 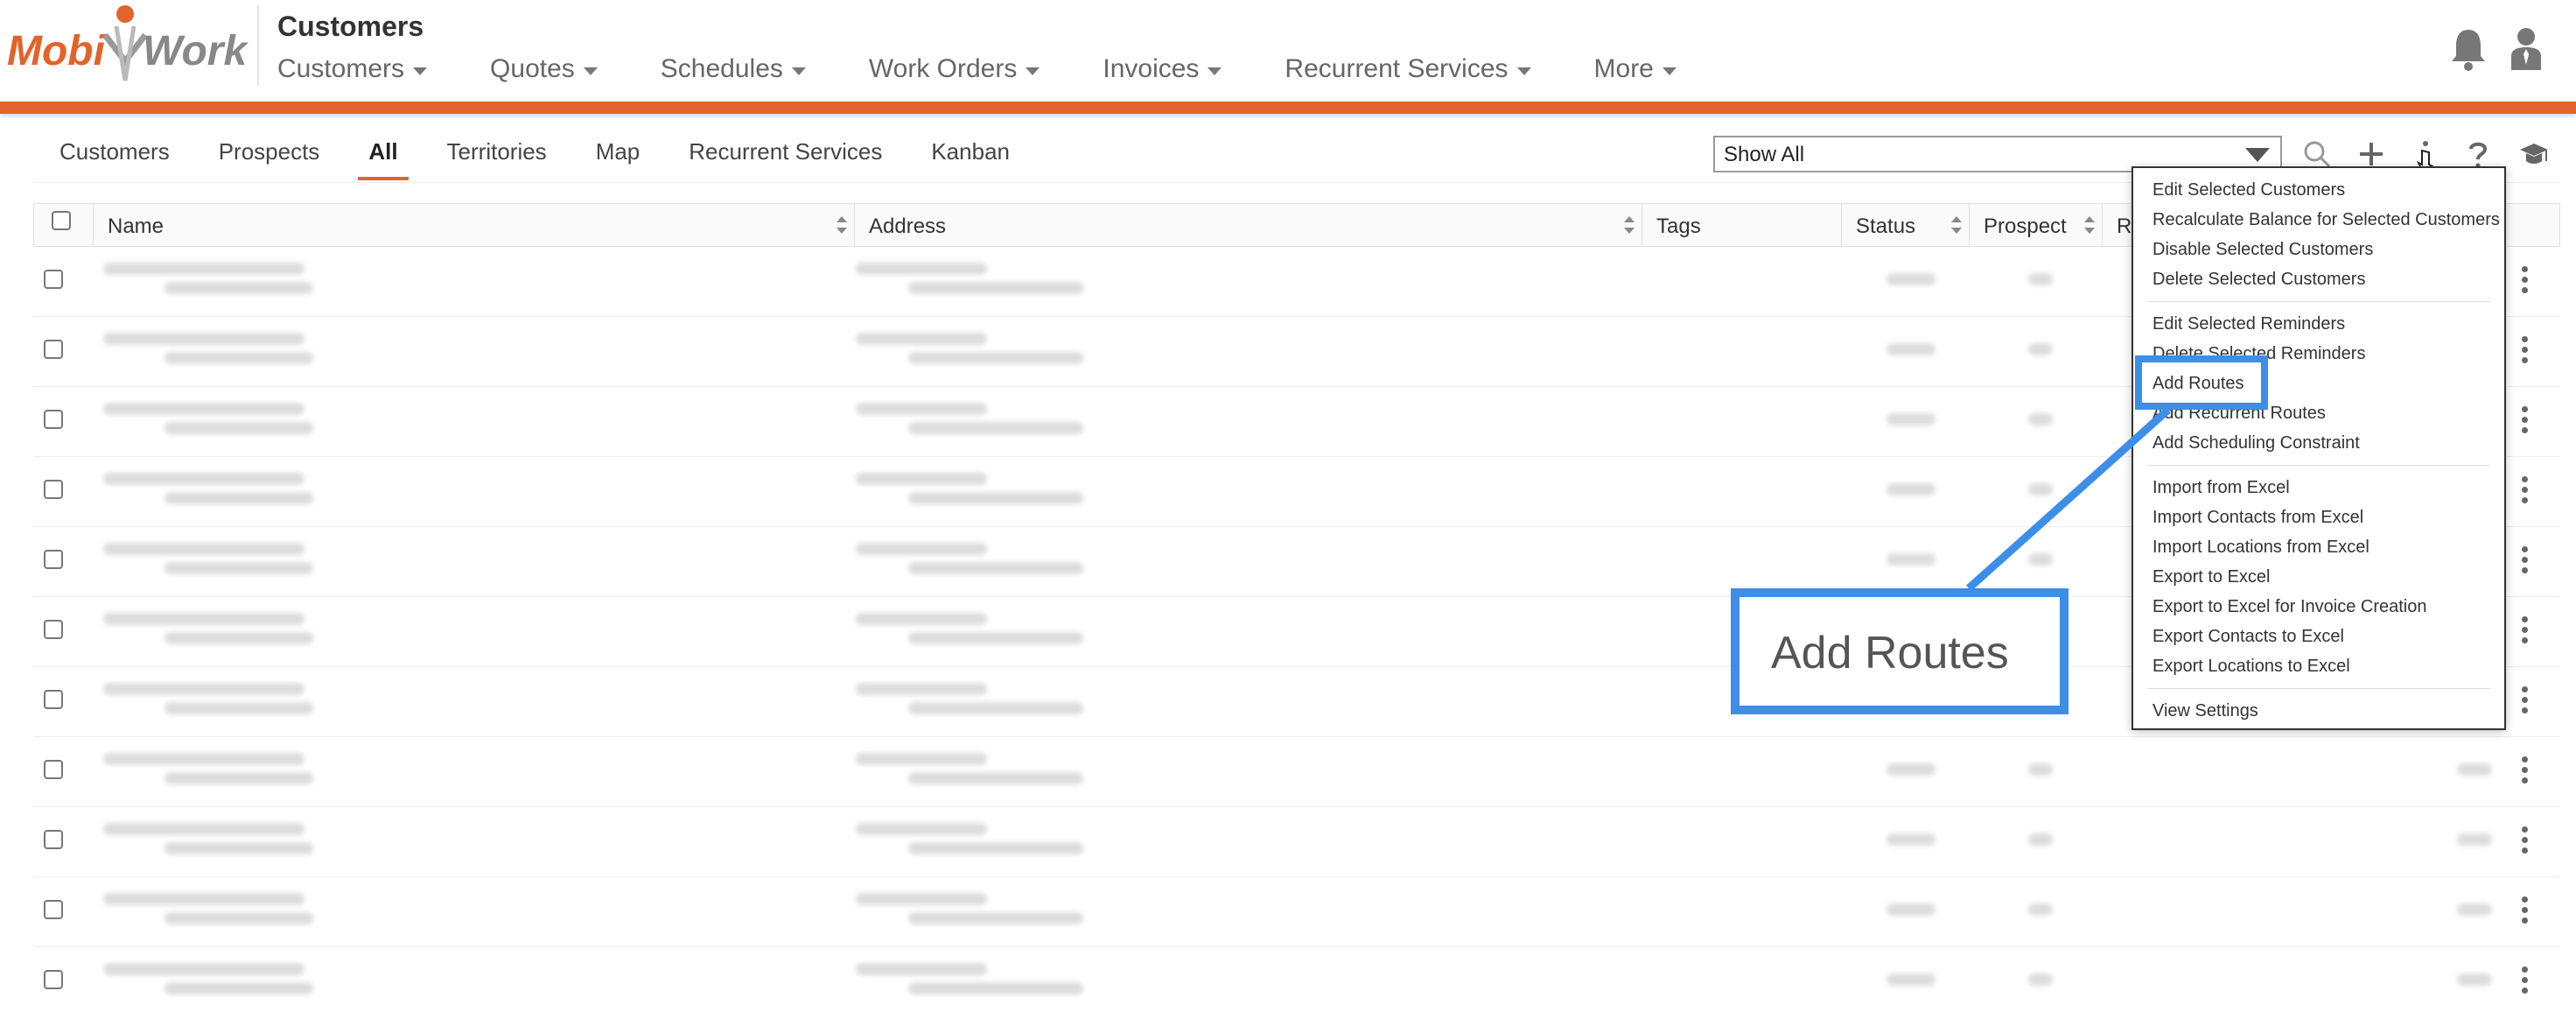 What do you see at coordinates (115, 155) in the screenshot?
I see `tab-customers: Customers` at bounding box center [115, 155].